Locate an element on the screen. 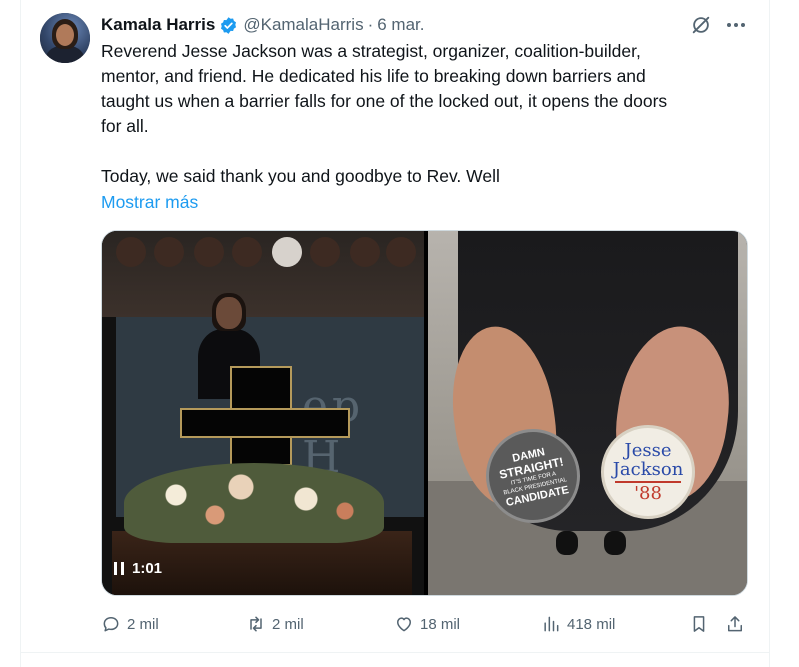  video-controls: 1:01 is located at coordinates (138, 568).